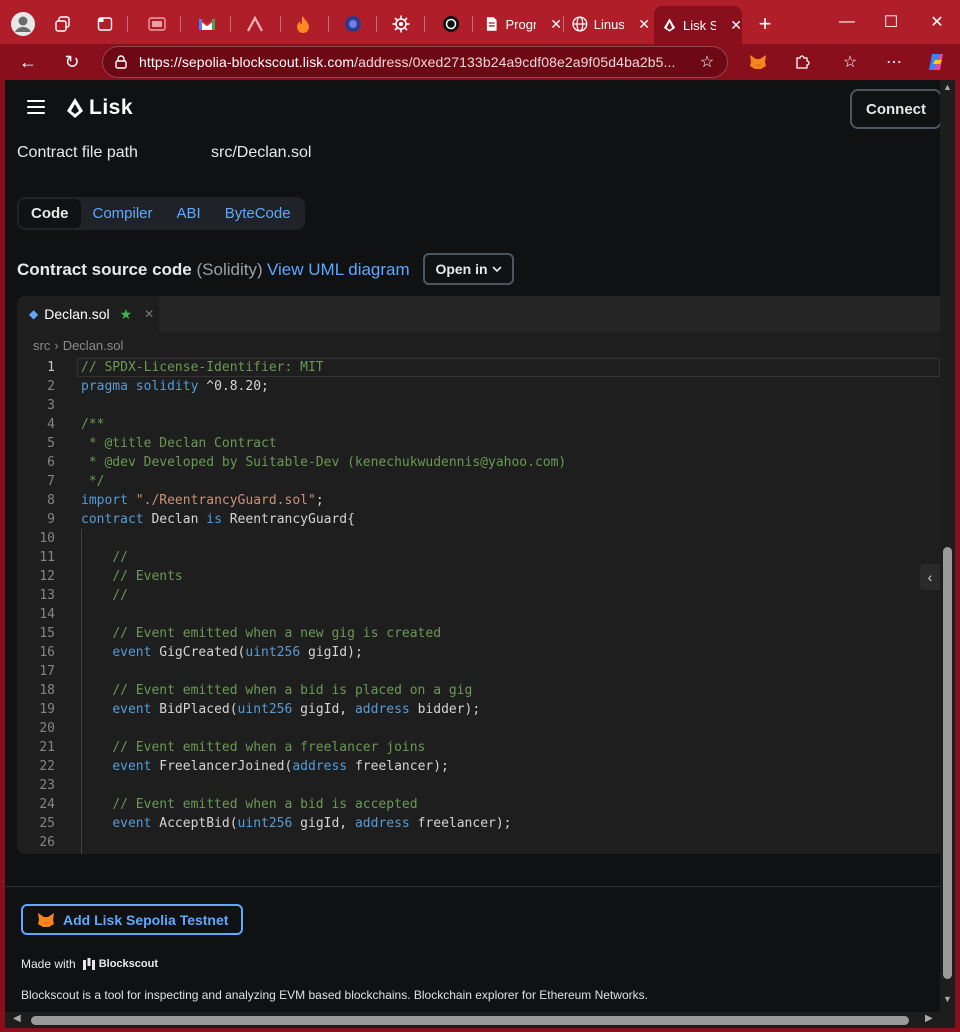  Describe the element at coordinates (478, 424) in the screenshot. I see `code-line: 4 /**` at that location.